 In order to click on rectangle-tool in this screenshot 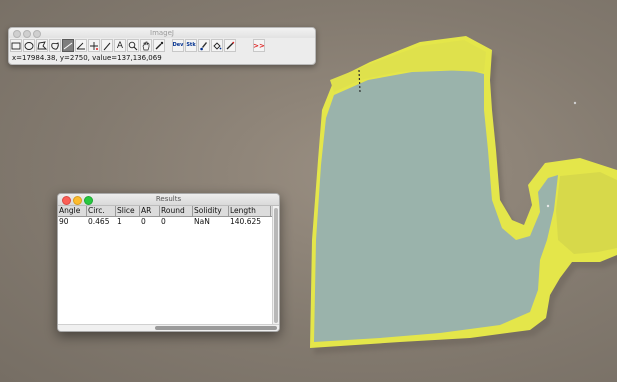, I will do `click(16, 45)`.